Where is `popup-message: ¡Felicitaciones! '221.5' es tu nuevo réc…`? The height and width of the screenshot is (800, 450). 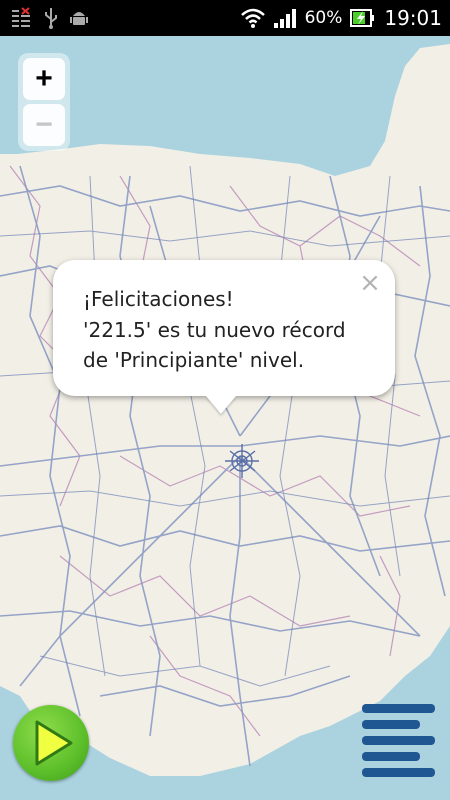
popup-message: ¡Felicitaciones! '221.5' es tu nuevo réc… is located at coordinates (228, 330).